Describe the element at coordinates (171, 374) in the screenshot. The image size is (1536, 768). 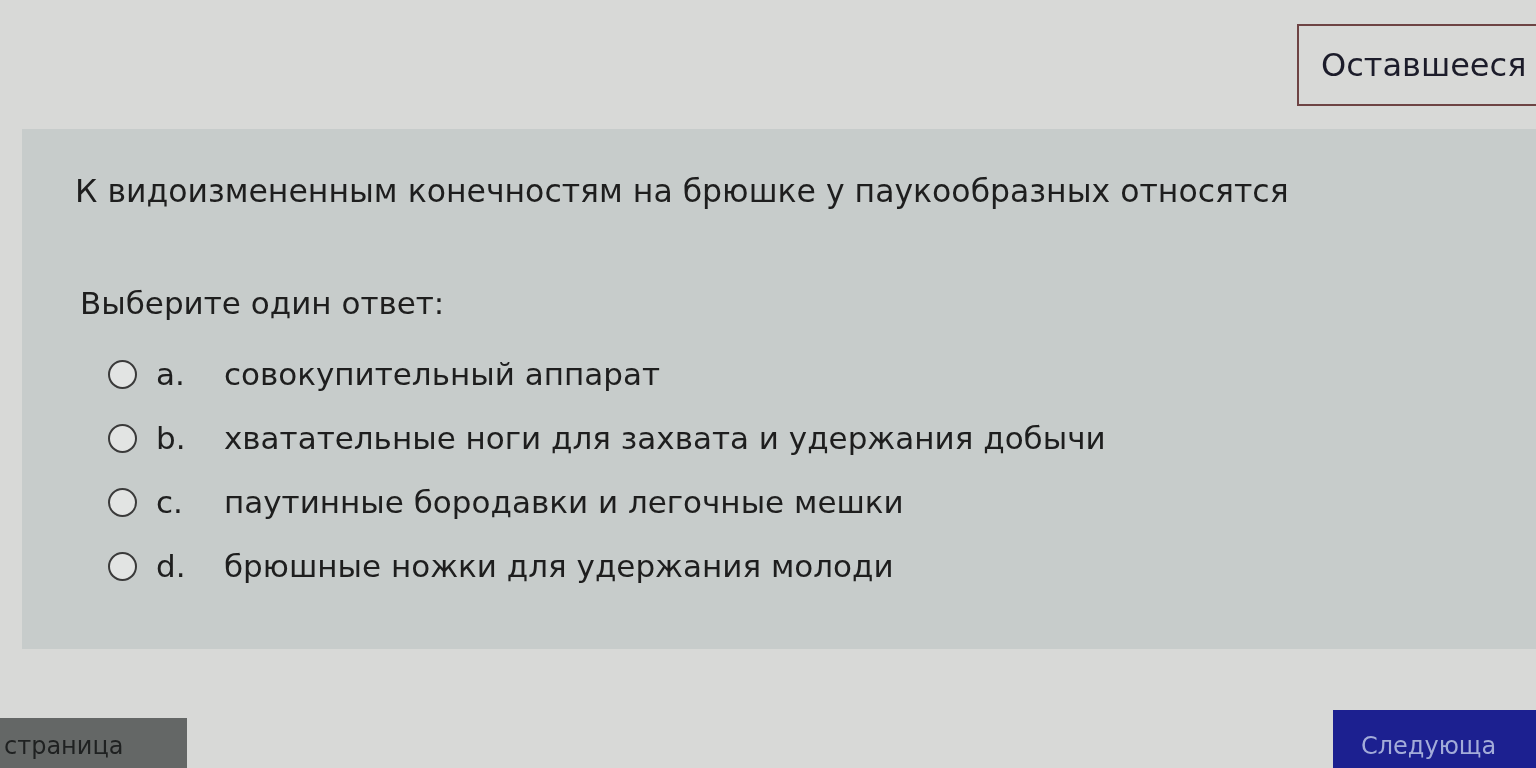
I see `option-letter: a.` at that location.